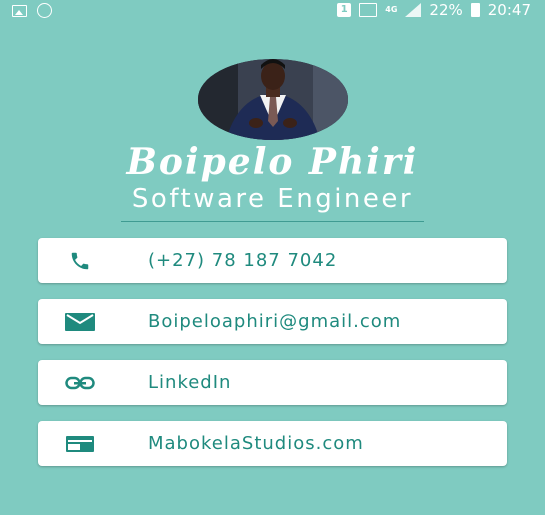 The height and width of the screenshot is (515, 545). What do you see at coordinates (509, 10) in the screenshot?
I see `clock-time: 20:47` at bounding box center [509, 10].